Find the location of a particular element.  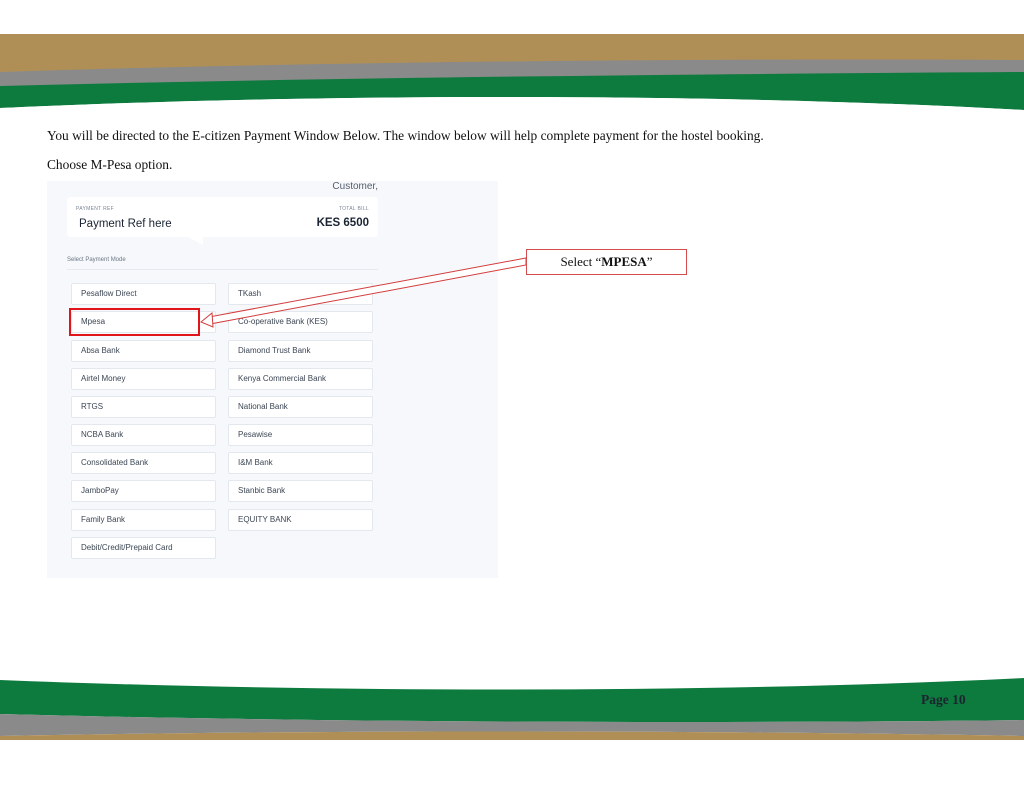

payment-option-kenya-commercial-bank: Kenya Commercial Bank is located at coordinates (300, 379).